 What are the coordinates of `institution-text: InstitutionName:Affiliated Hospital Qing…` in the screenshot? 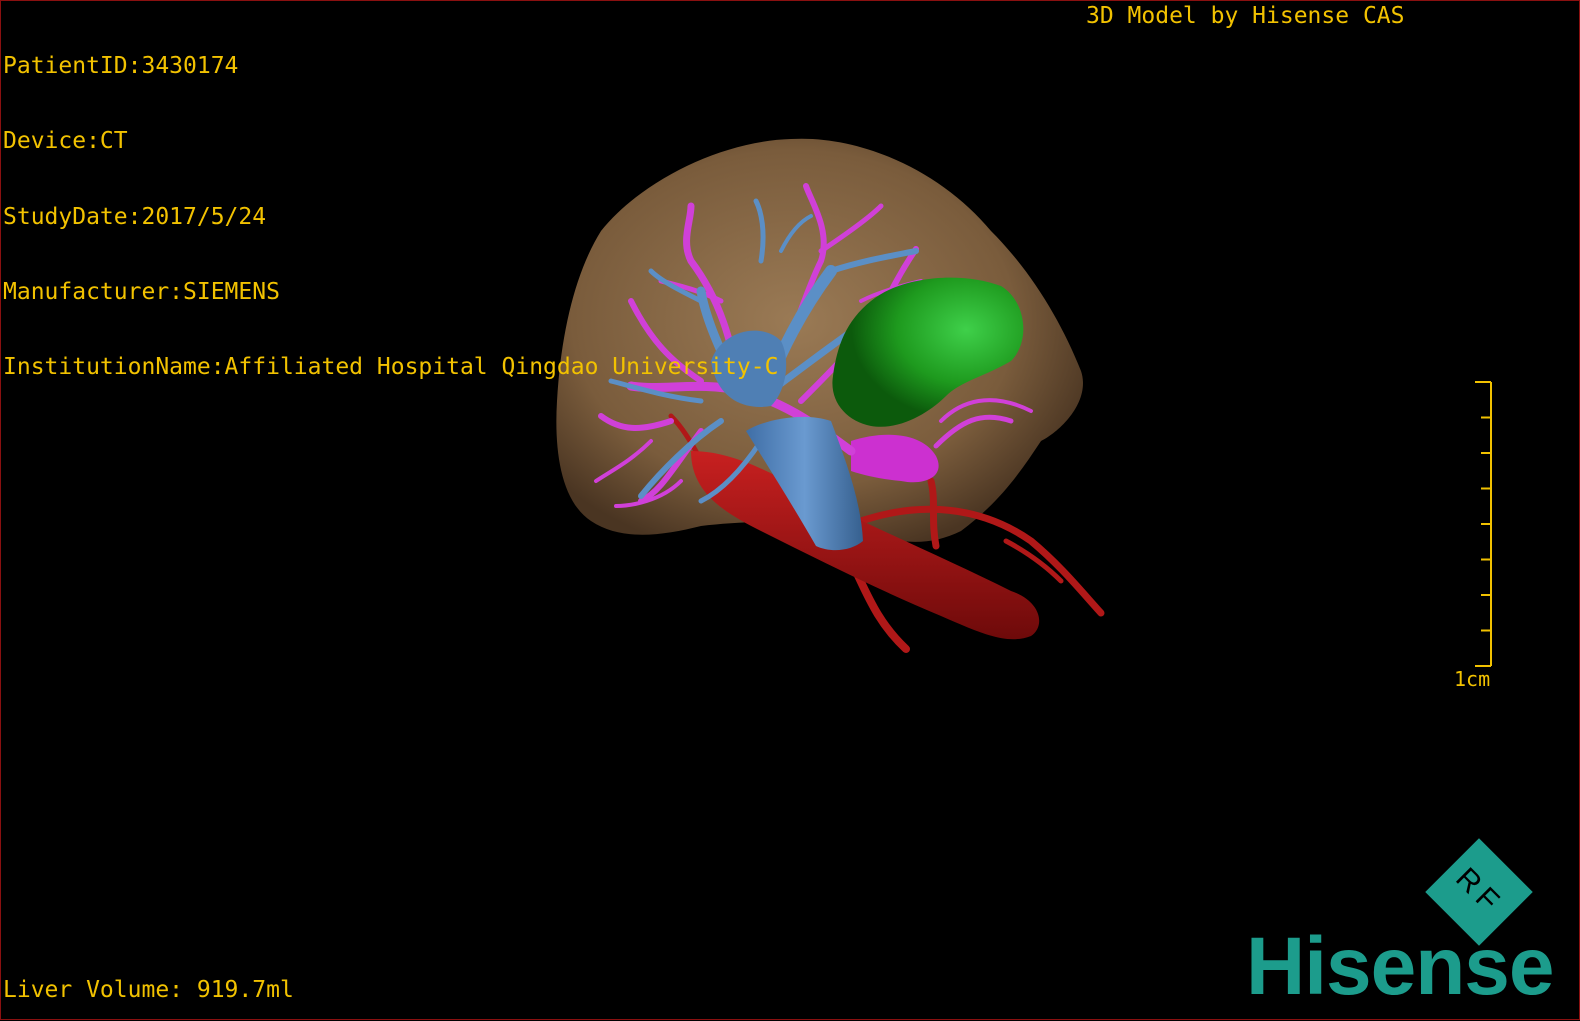 It's located at (391, 367).